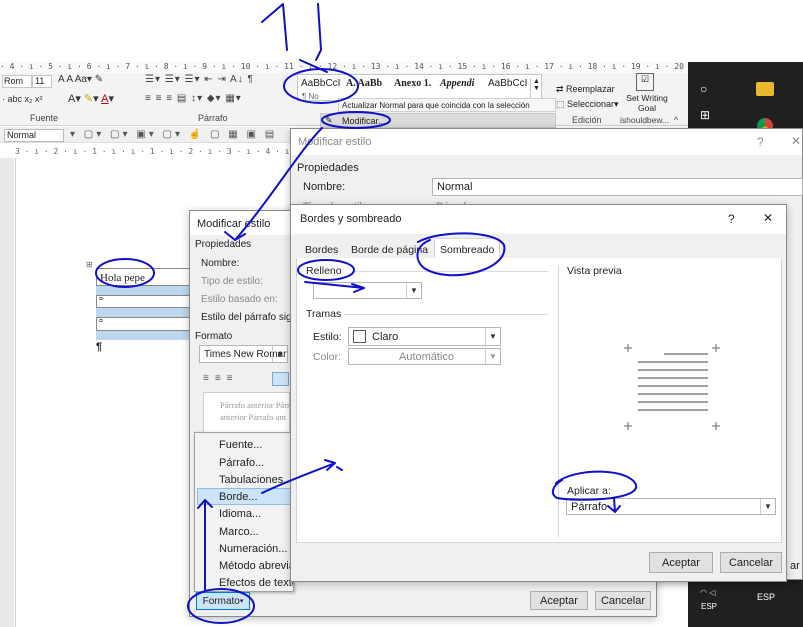 Image resolution: width=803 pixels, height=627 pixels. What do you see at coordinates (558, 401) in the screenshot?
I see `preview-divider` at bounding box center [558, 401].